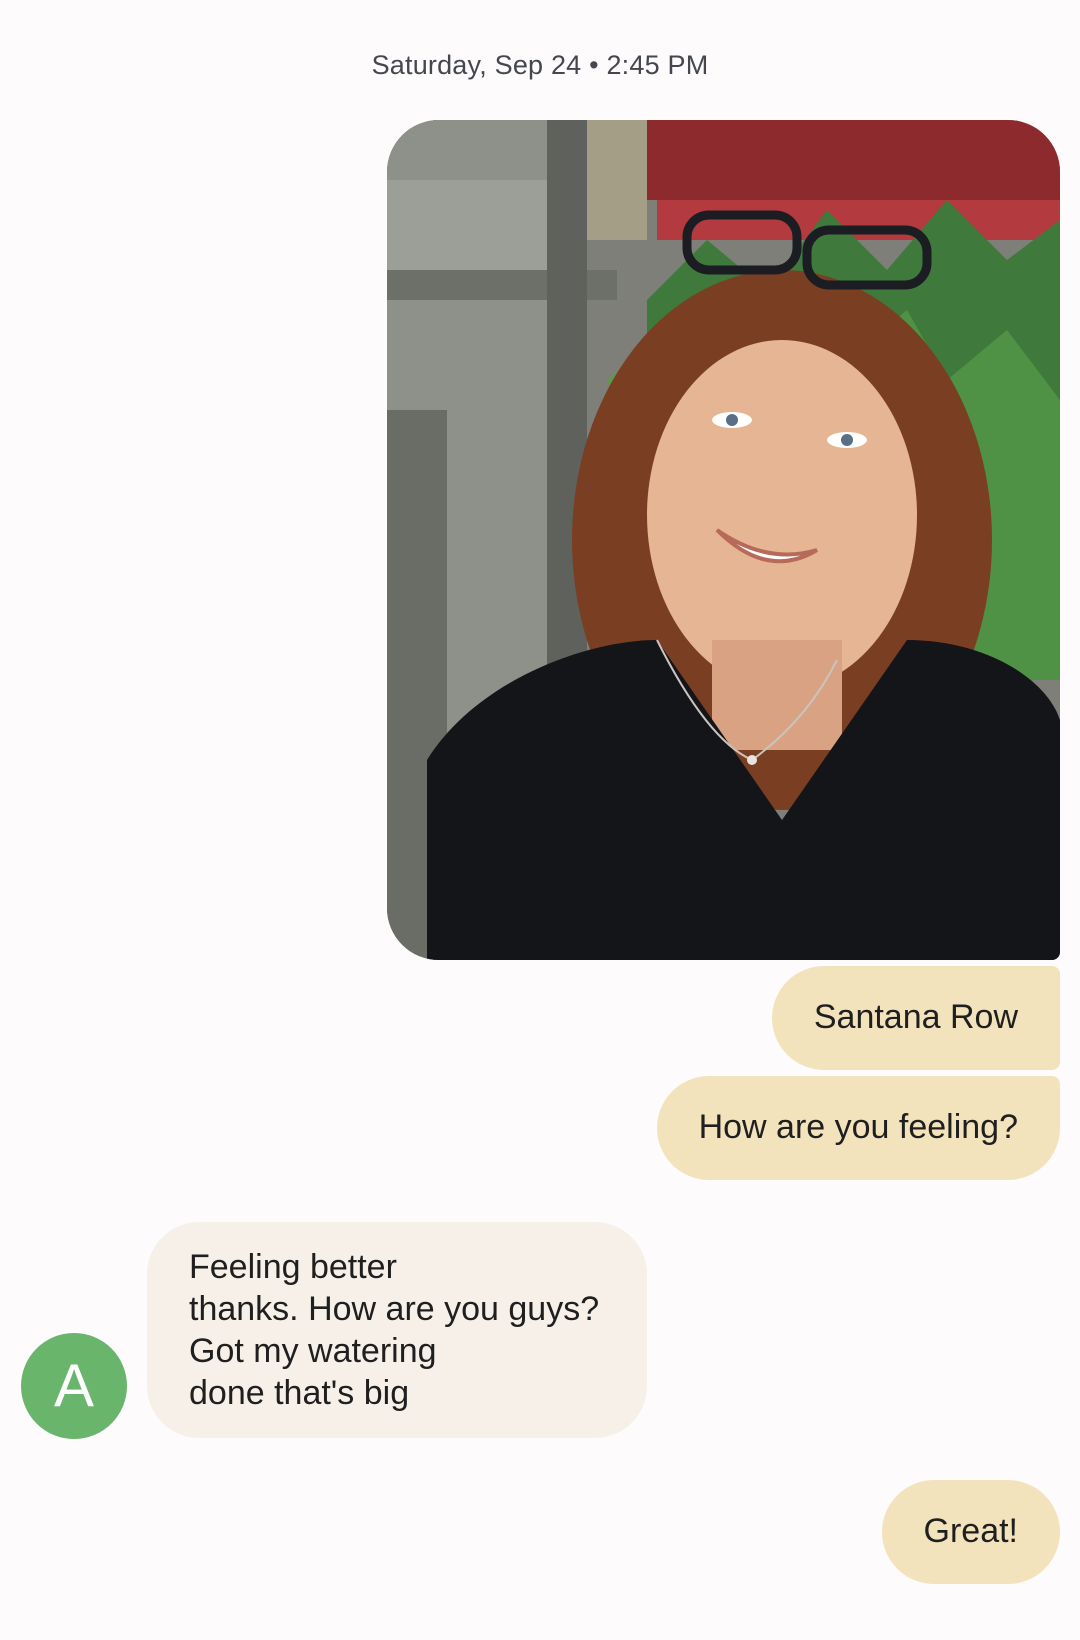 The width and height of the screenshot is (1080, 1640). Describe the element at coordinates (299, 1393) in the screenshot. I see `message-line: done that's big` at that location.